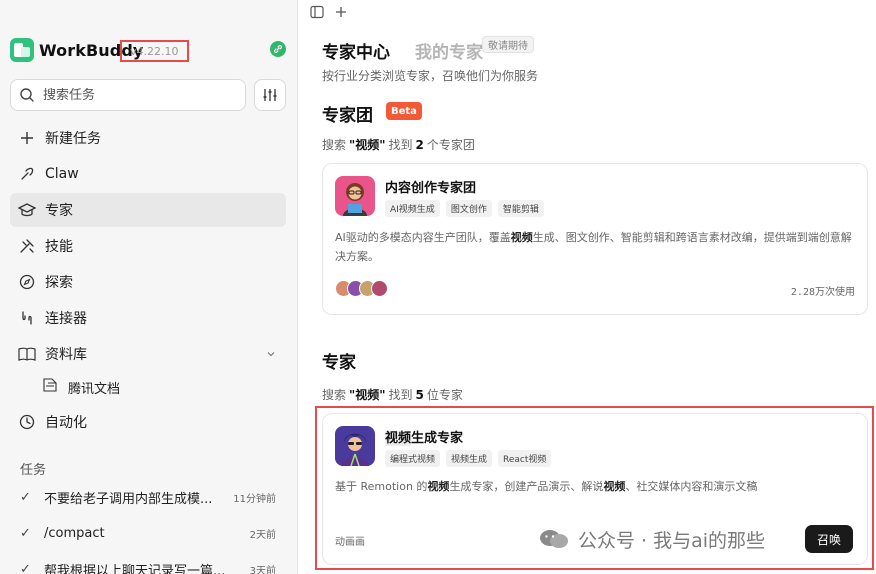 The height and width of the screenshot is (574, 876). Describe the element at coordinates (554, 539) in the screenshot. I see `wechat-icon` at that location.